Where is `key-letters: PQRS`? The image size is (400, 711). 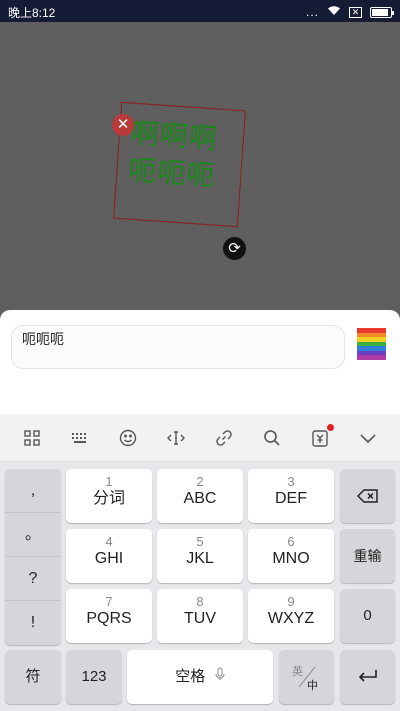 key-letters: PQRS is located at coordinates (109, 618).